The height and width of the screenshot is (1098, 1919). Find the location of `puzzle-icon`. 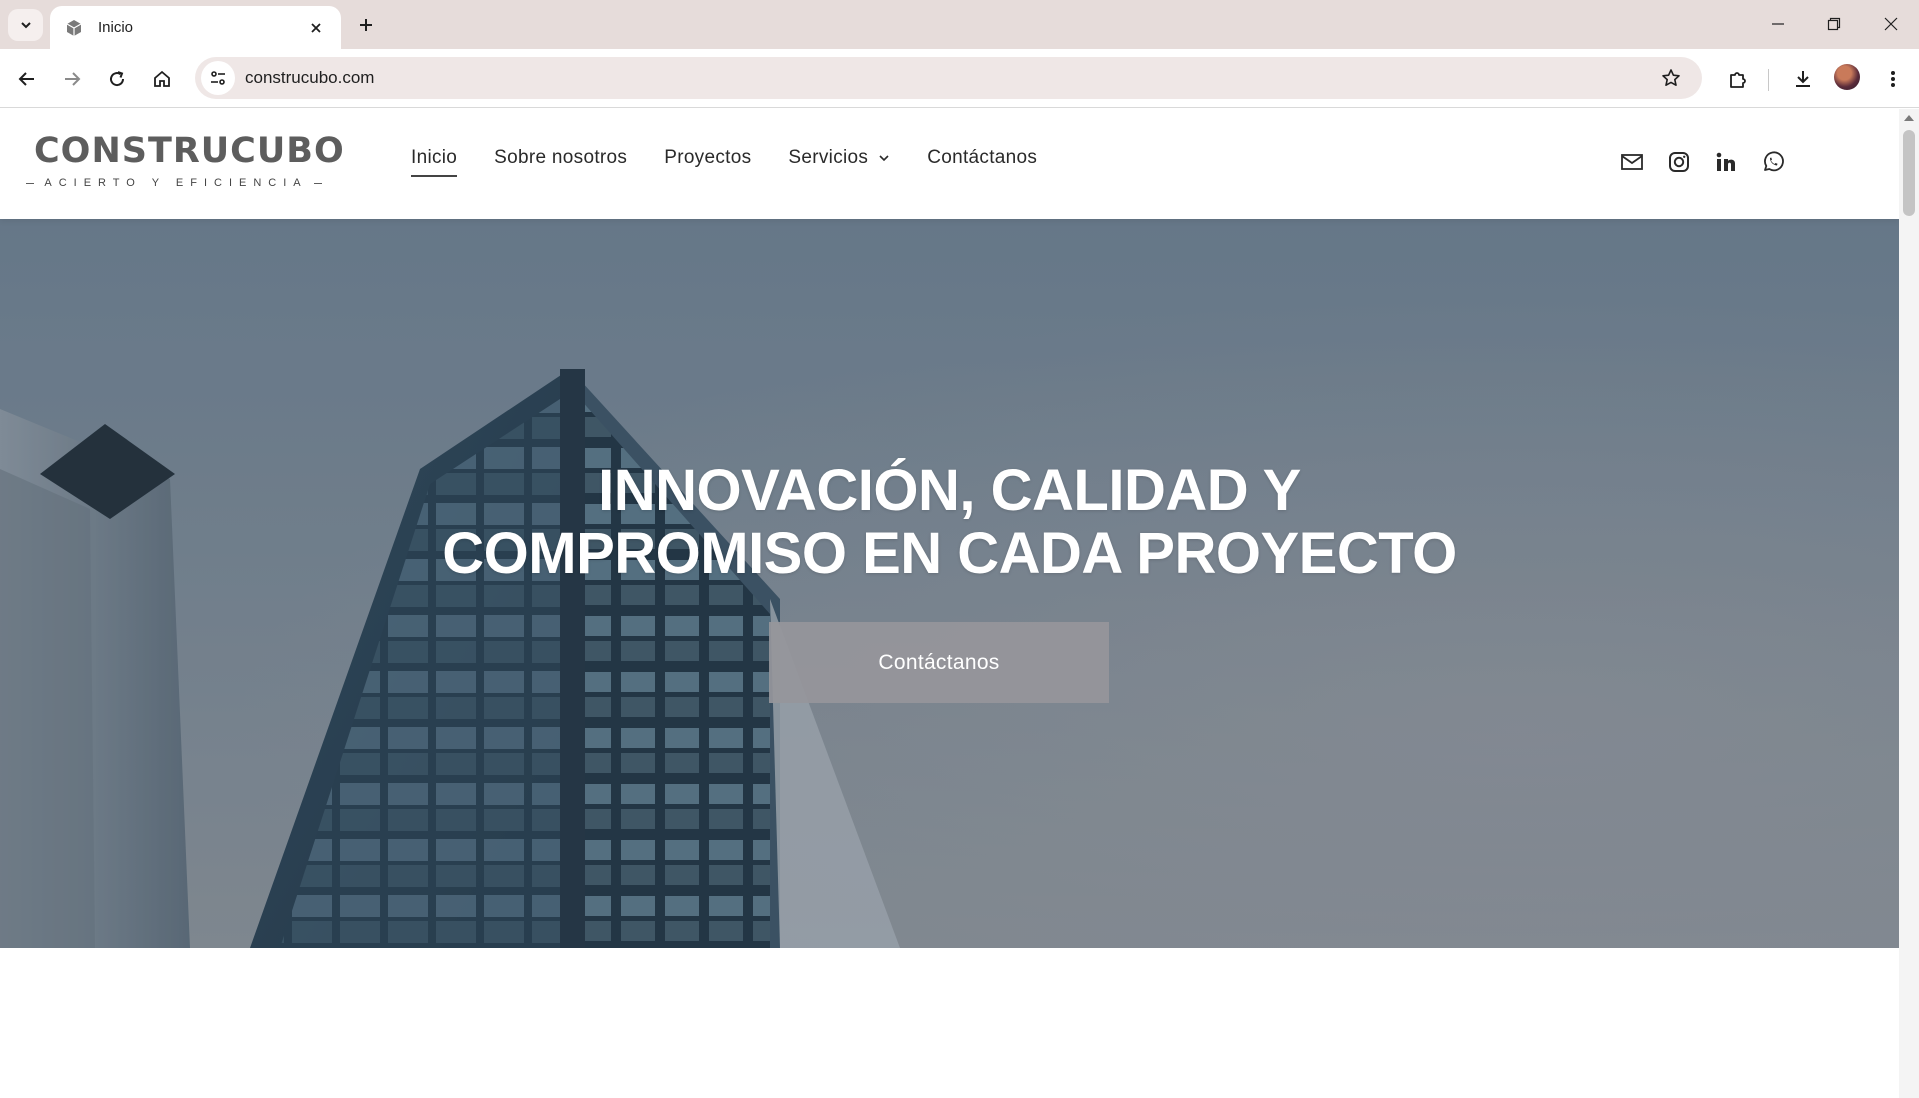

puzzle-icon is located at coordinates (1738, 80).